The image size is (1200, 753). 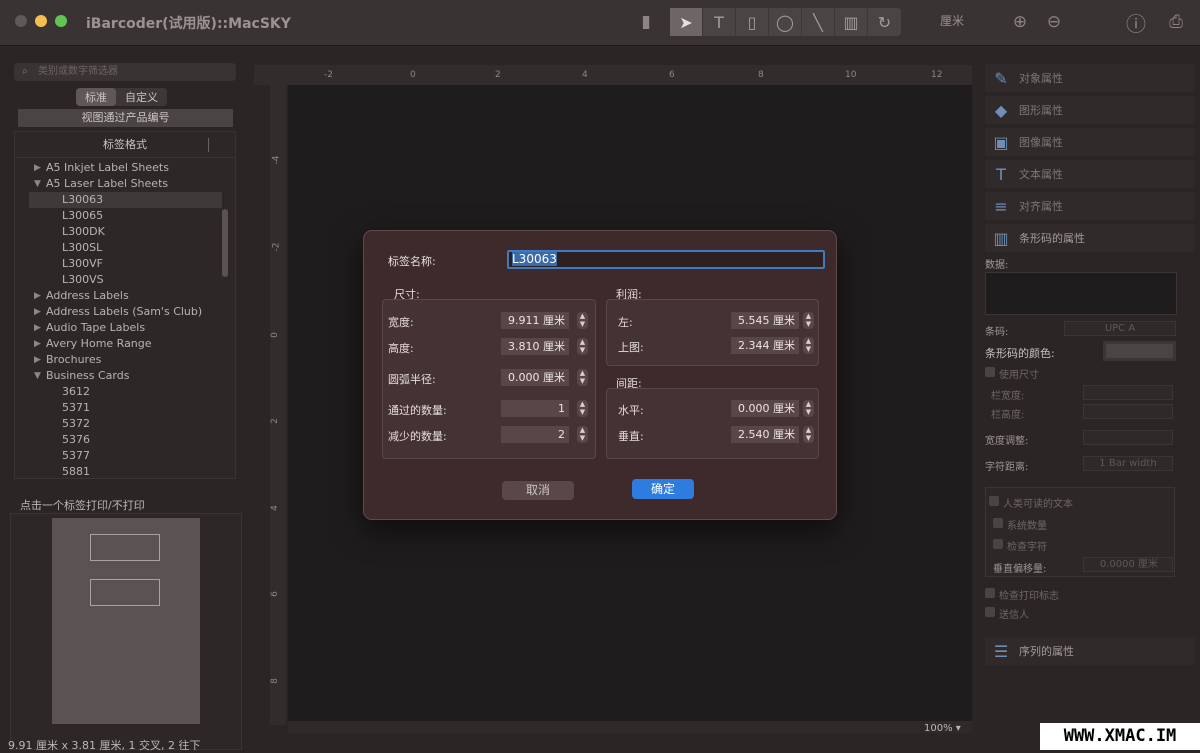 I want to click on tree-item-label: 5376, so click(x=76, y=439).